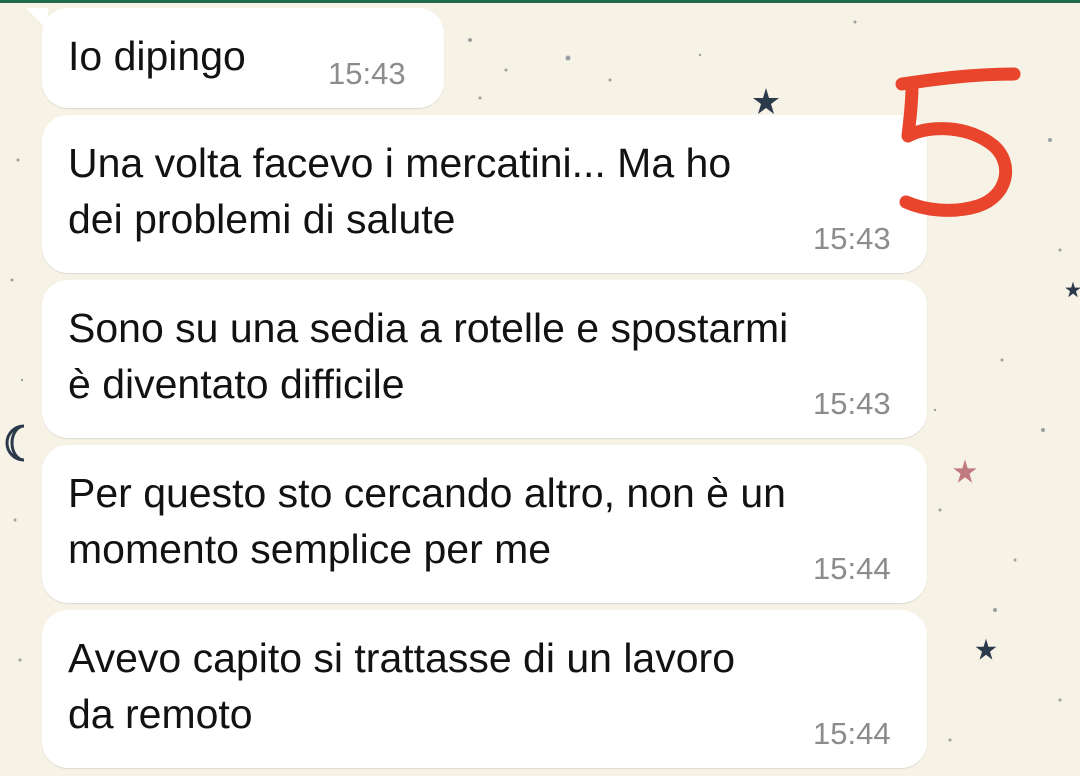 This screenshot has width=1080, height=776. I want to click on message-text-line: Sono su una sedia a rotelle e spostarmi, so click(428, 328).